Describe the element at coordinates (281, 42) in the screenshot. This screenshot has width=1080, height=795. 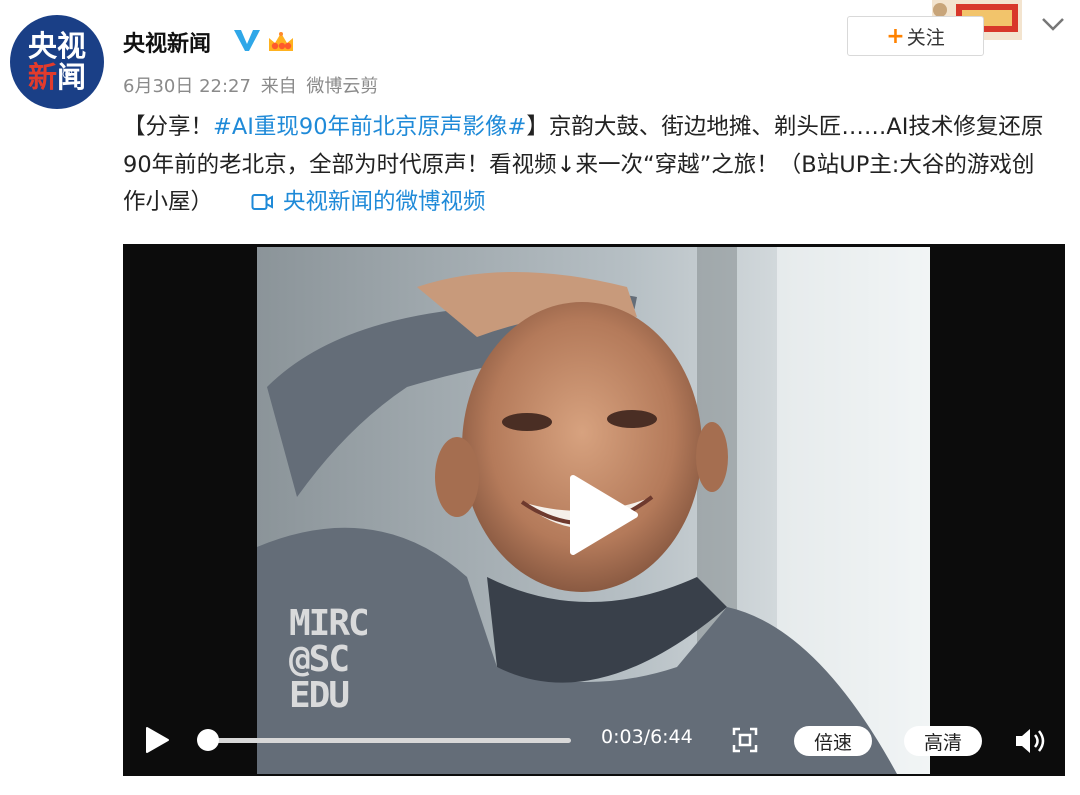
I see `vip-crown-icon` at that location.